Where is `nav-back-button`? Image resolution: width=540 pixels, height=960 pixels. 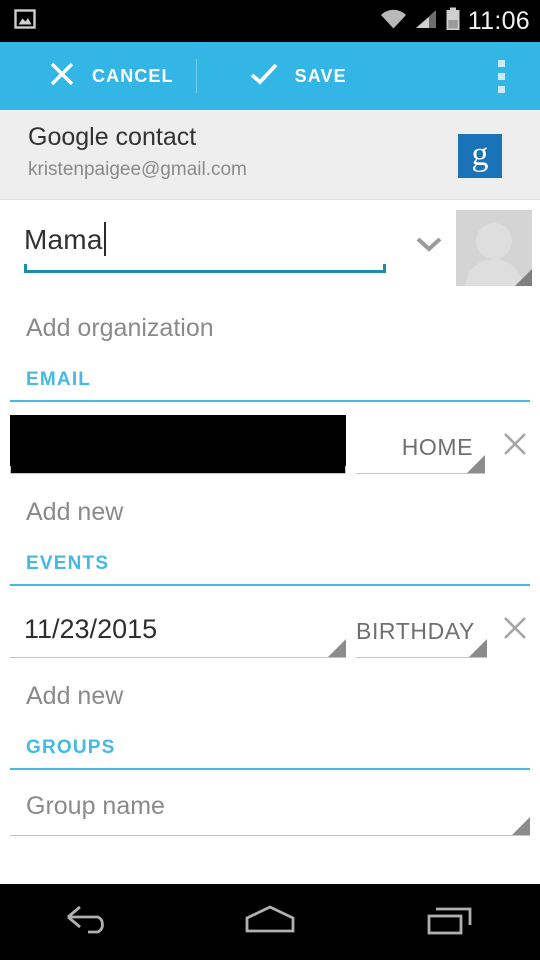
nav-back-button is located at coordinates (90, 922).